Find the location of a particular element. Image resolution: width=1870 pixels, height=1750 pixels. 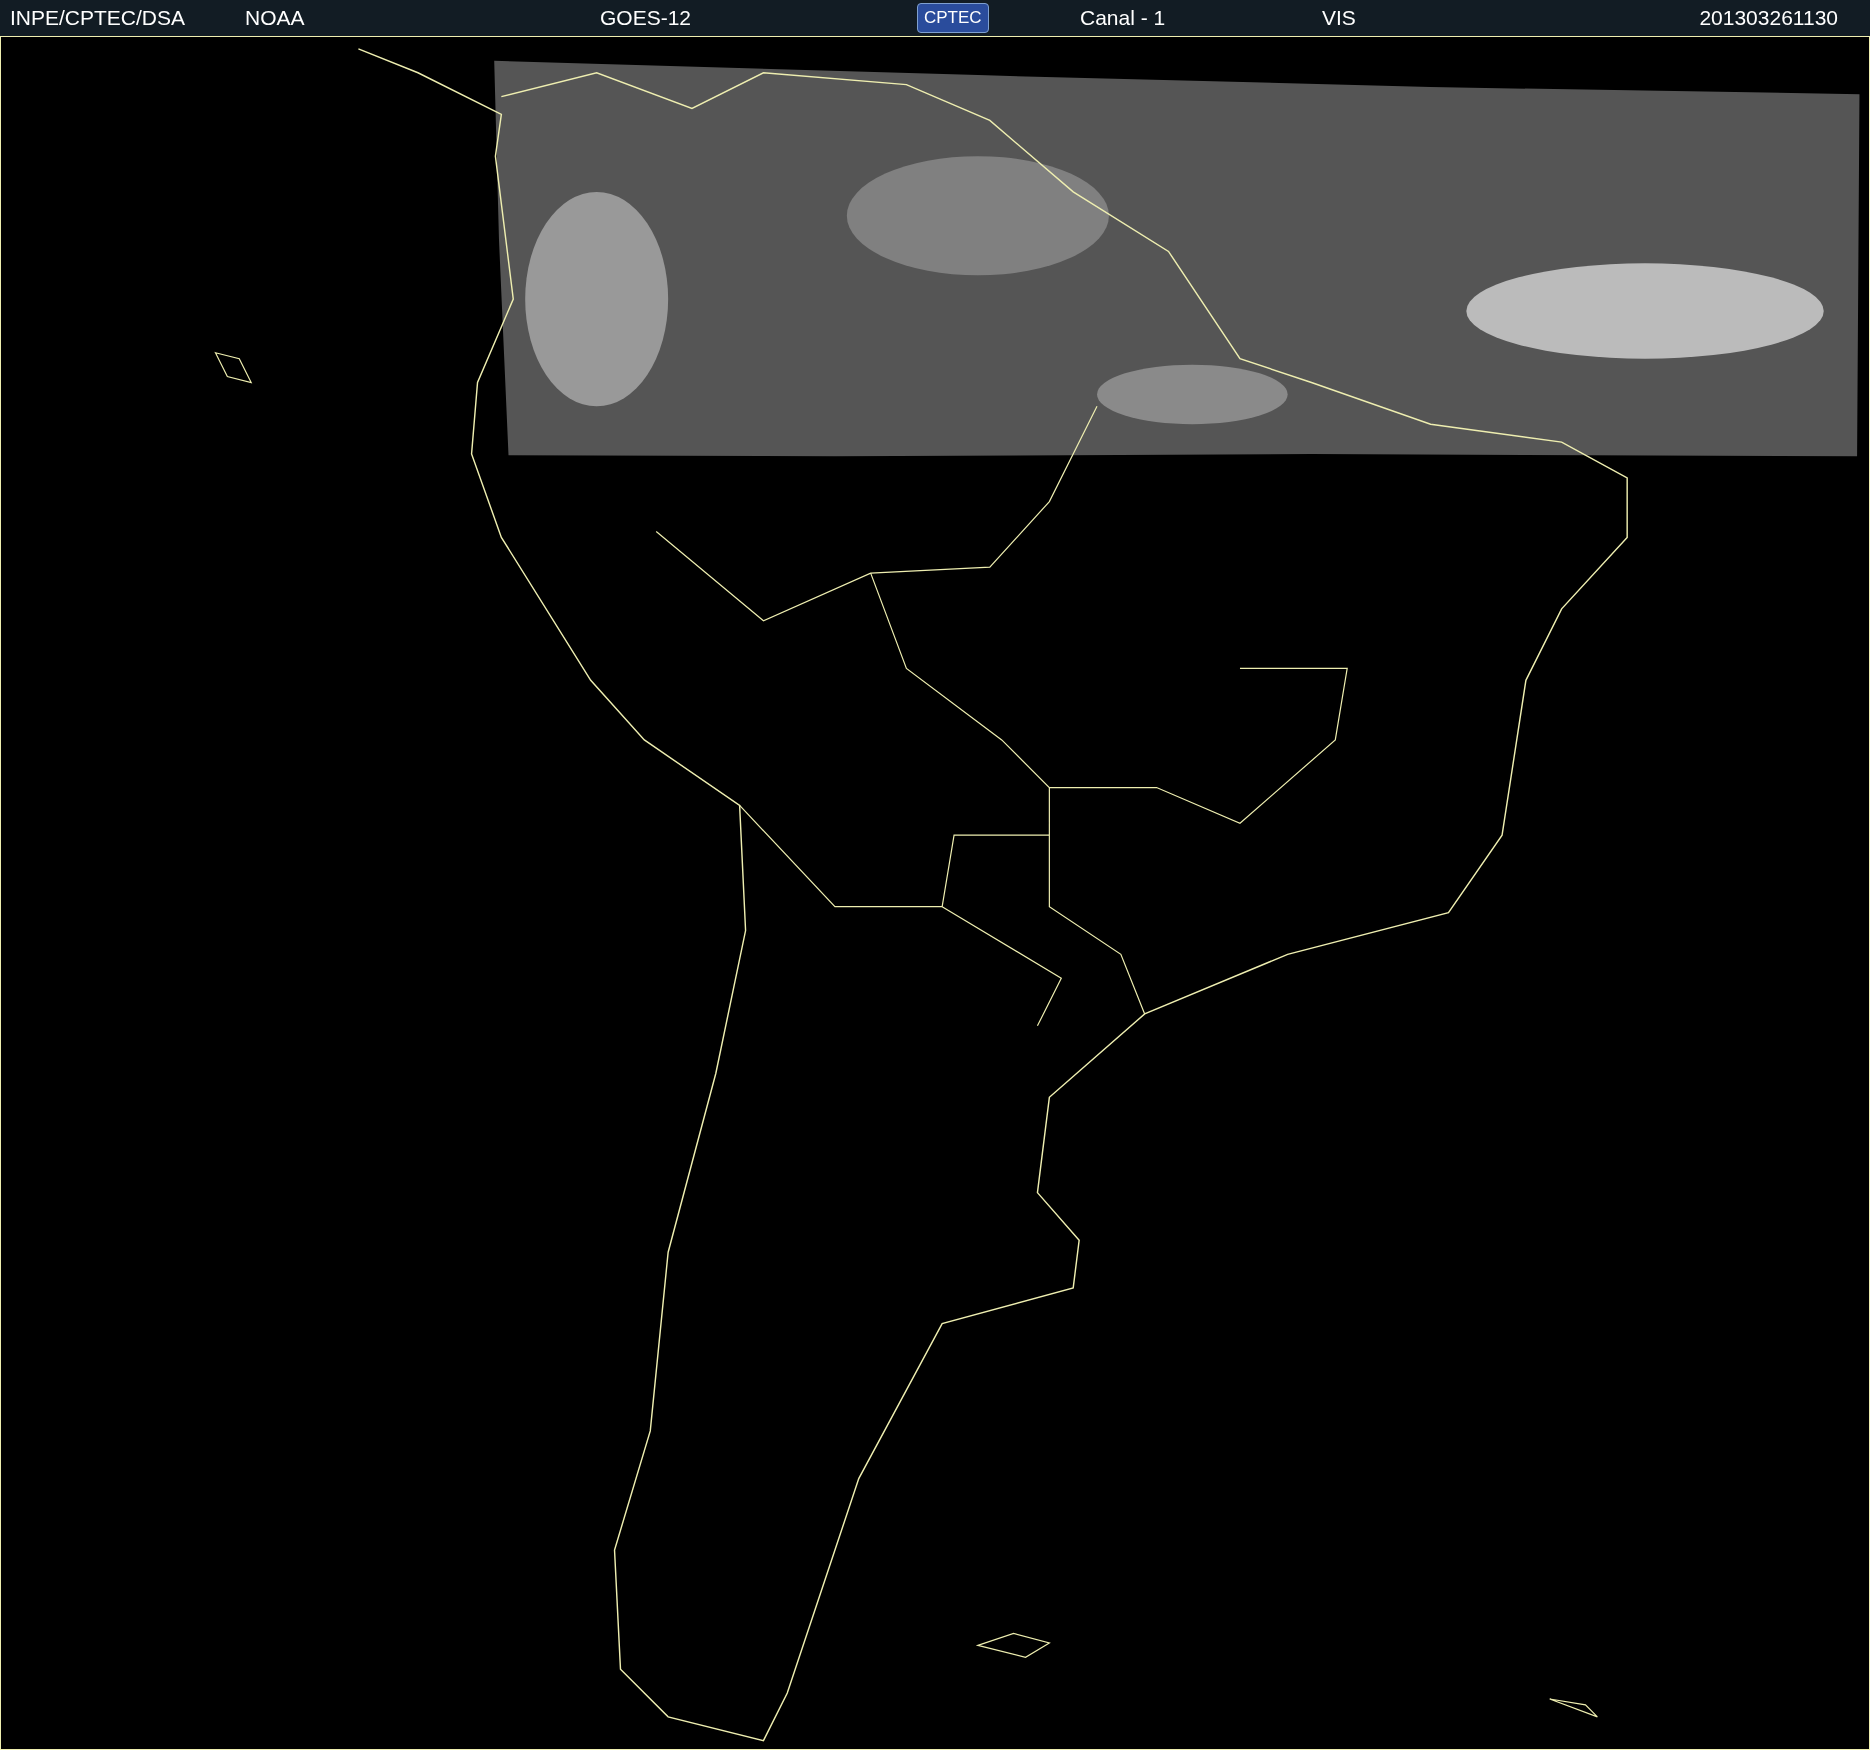

header-text: VIS is located at coordinates (1339, 18).